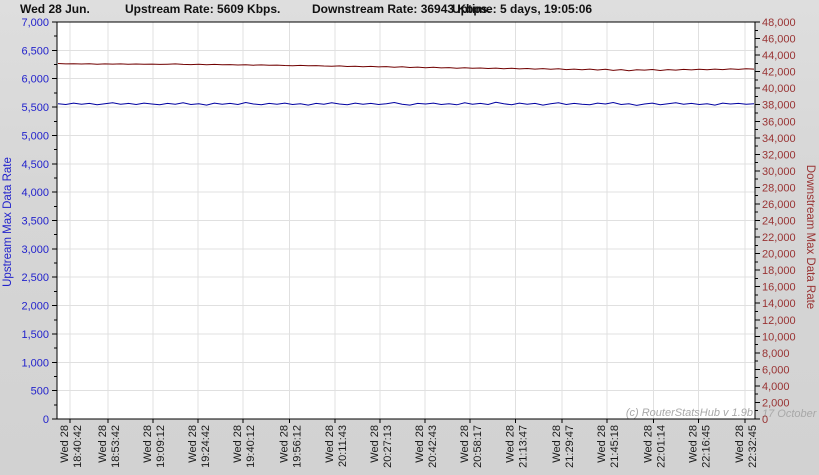  I want to click on x-tick-time-label: 18:53:42, so click(116, 446).